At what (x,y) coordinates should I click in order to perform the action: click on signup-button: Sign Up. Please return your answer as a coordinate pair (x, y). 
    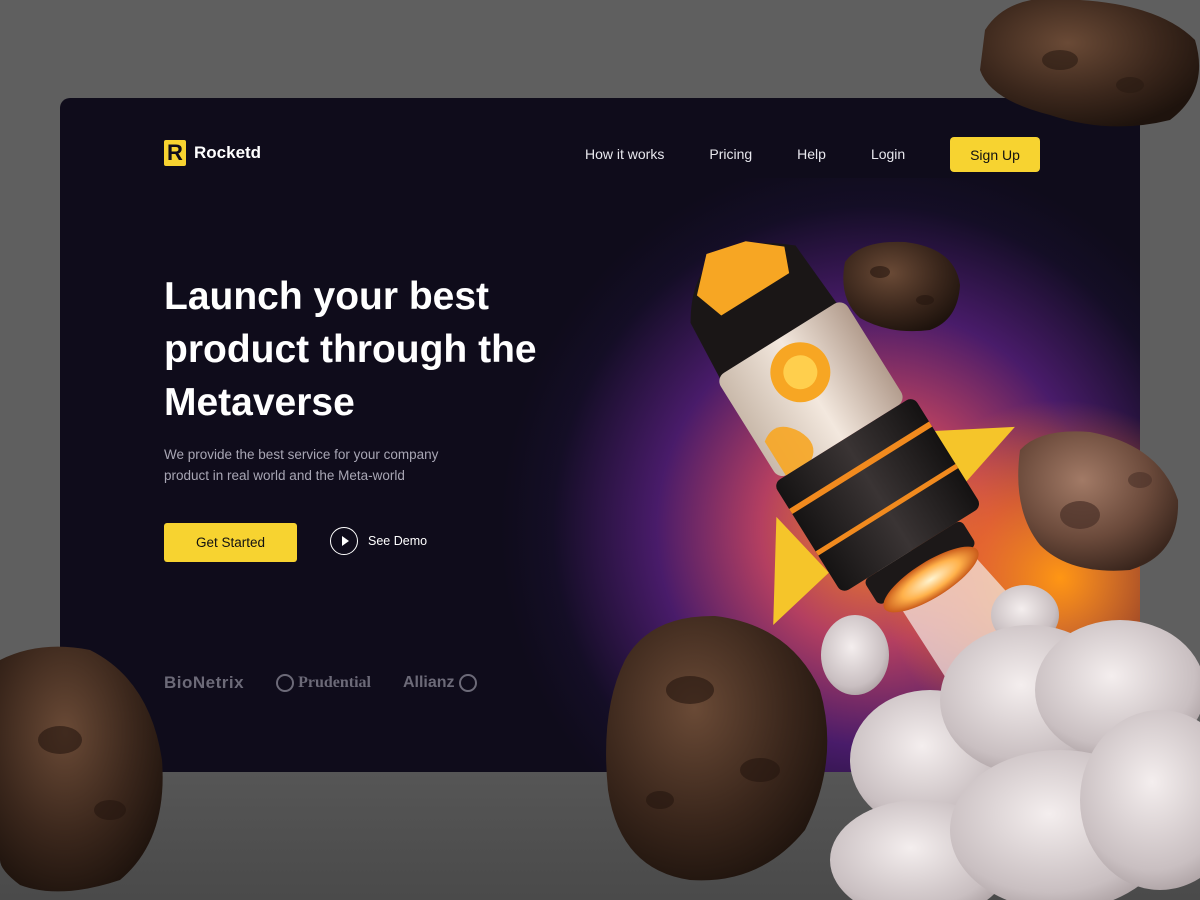
    Looking at the image, I should click on (995, 154).